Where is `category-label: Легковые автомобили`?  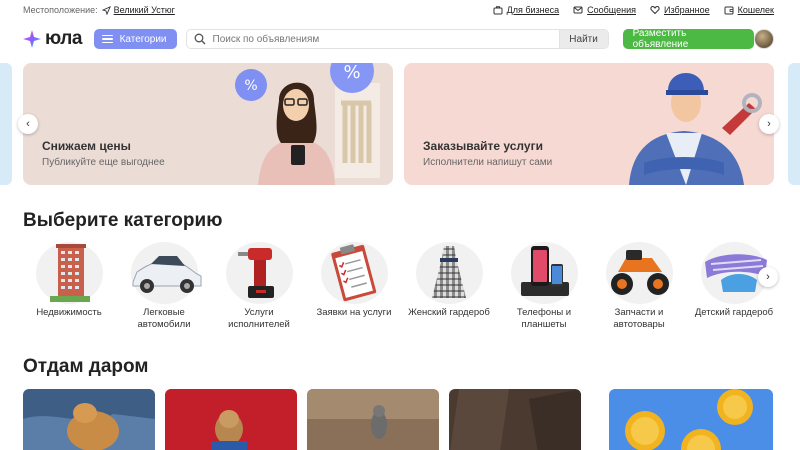
category-label: Легковые автомобили is located at coordinates (164, 318).